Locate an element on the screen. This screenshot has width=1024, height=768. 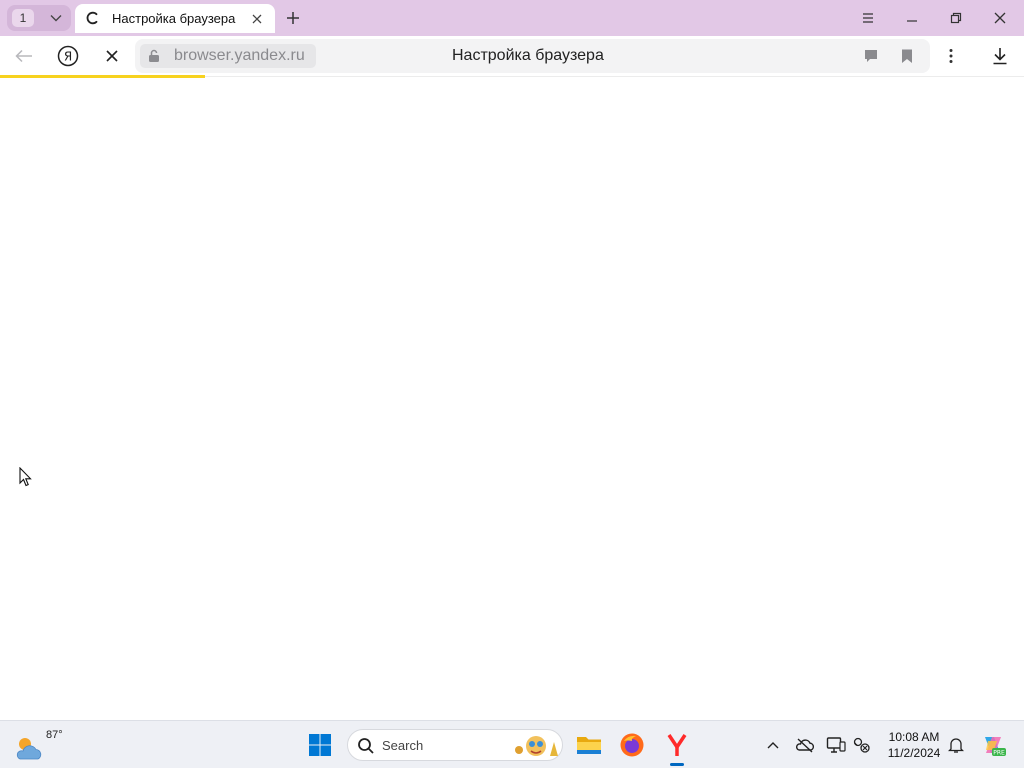
partly-cloudy-icon is located at coordinates (29, 749).